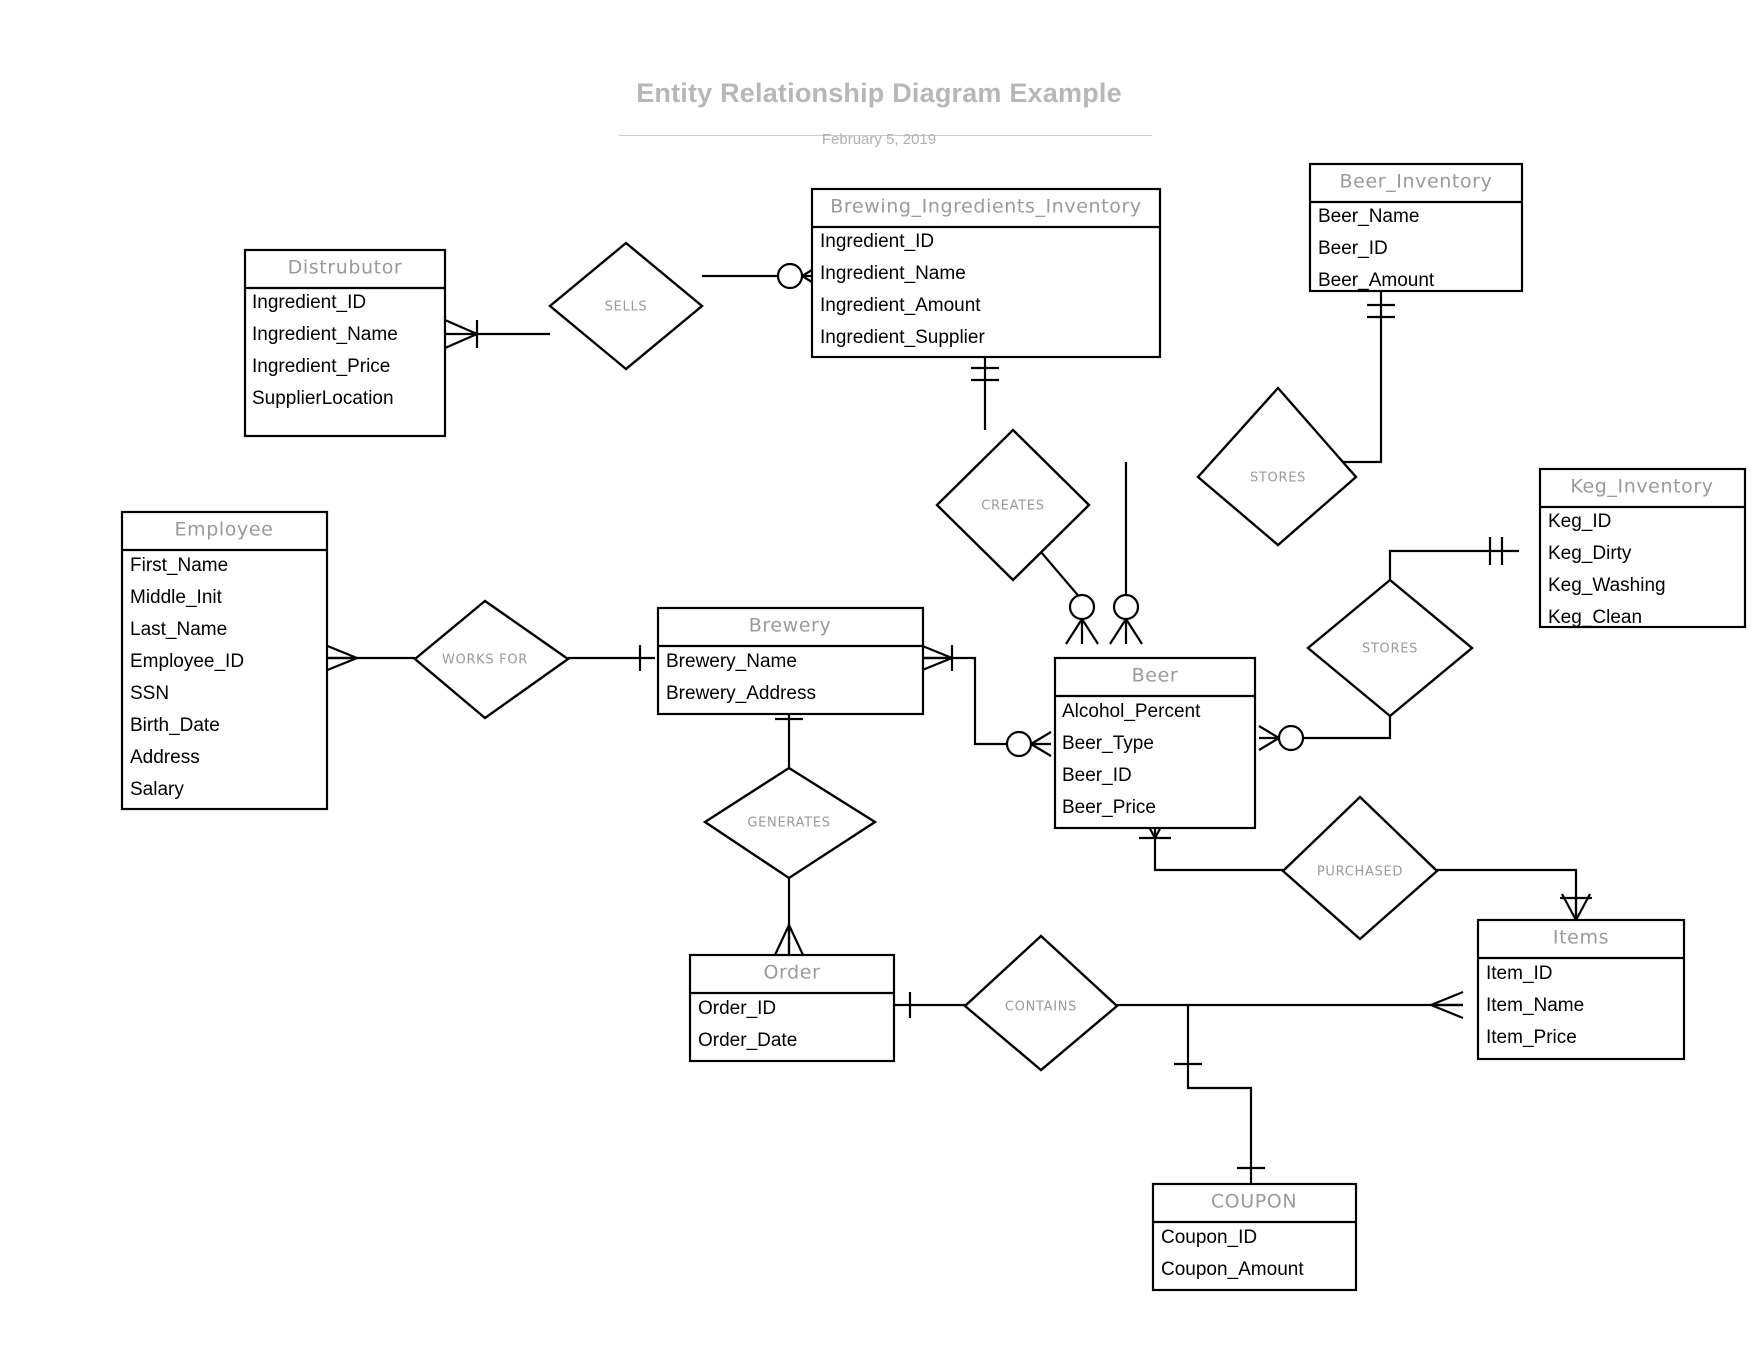  I want to click on entity-attr: Beer_Name, so click(1368, 216).